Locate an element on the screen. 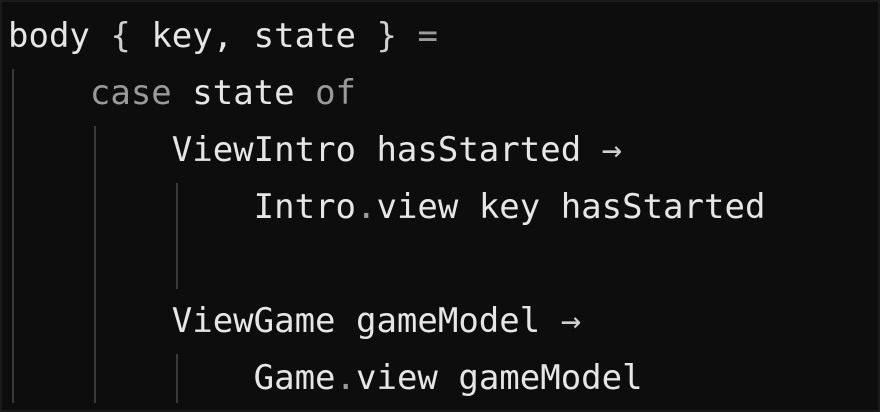  code-token-ident: key, state is located at coordinates (253, 36).